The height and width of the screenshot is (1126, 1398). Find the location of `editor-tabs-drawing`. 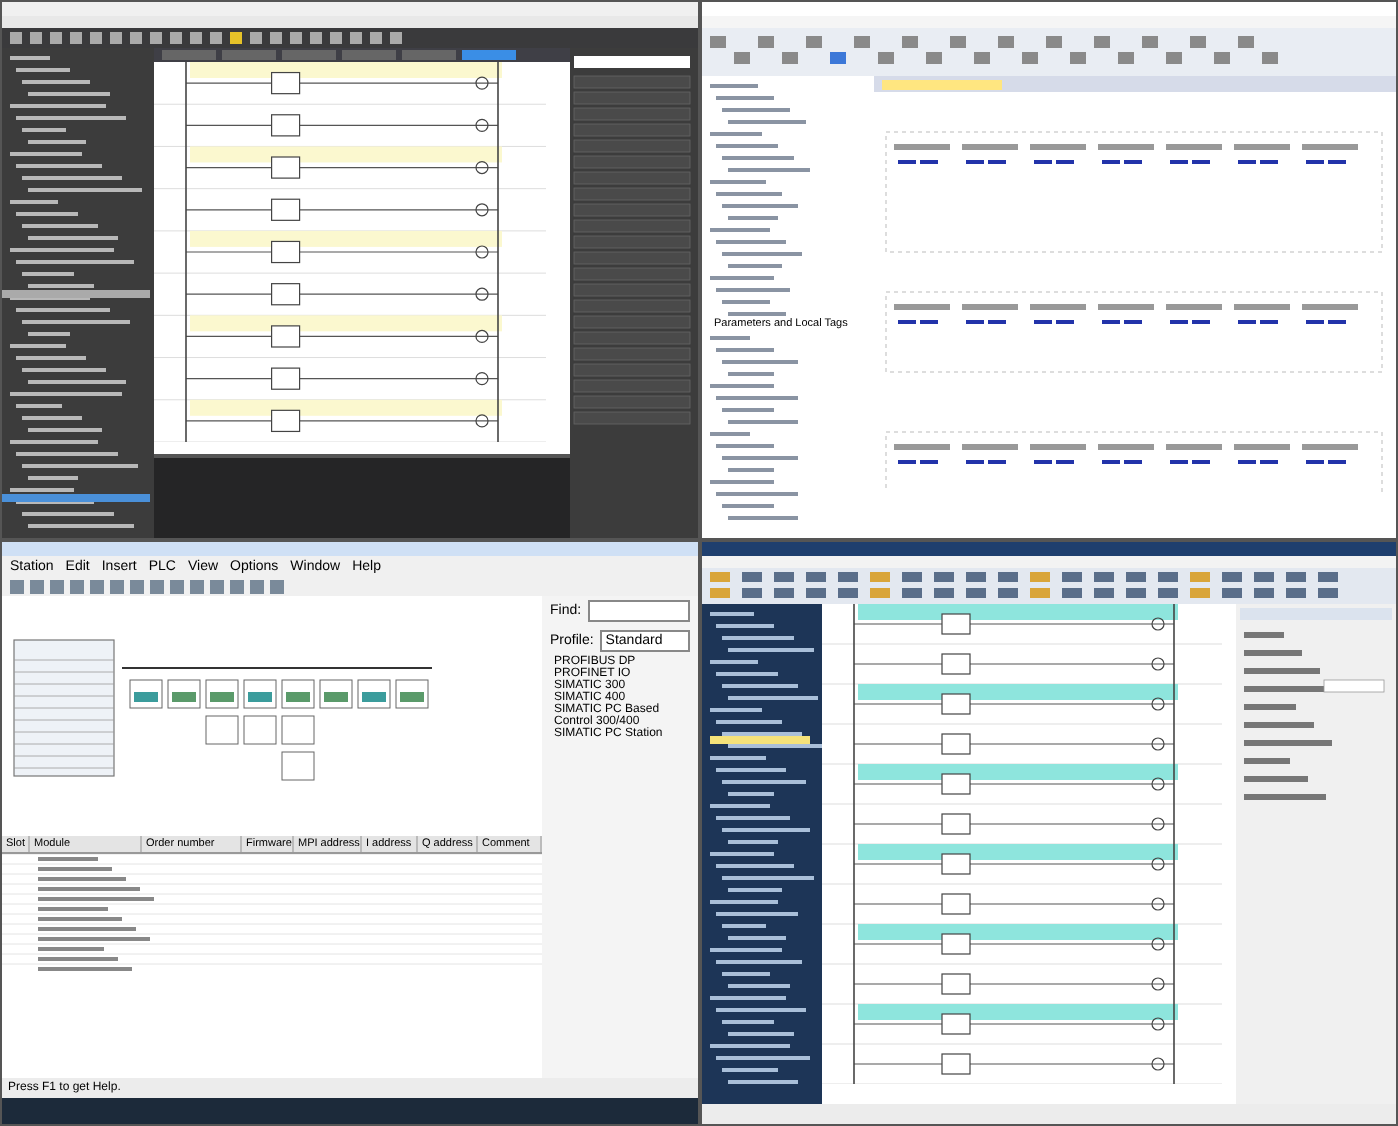

editor-tabs-drawing is located at coordinates (342, 55).